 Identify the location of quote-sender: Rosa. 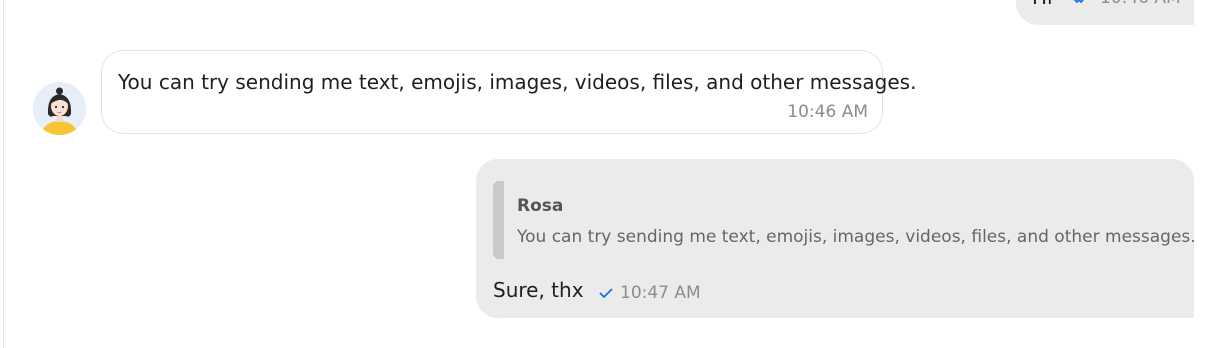
(540, 206).